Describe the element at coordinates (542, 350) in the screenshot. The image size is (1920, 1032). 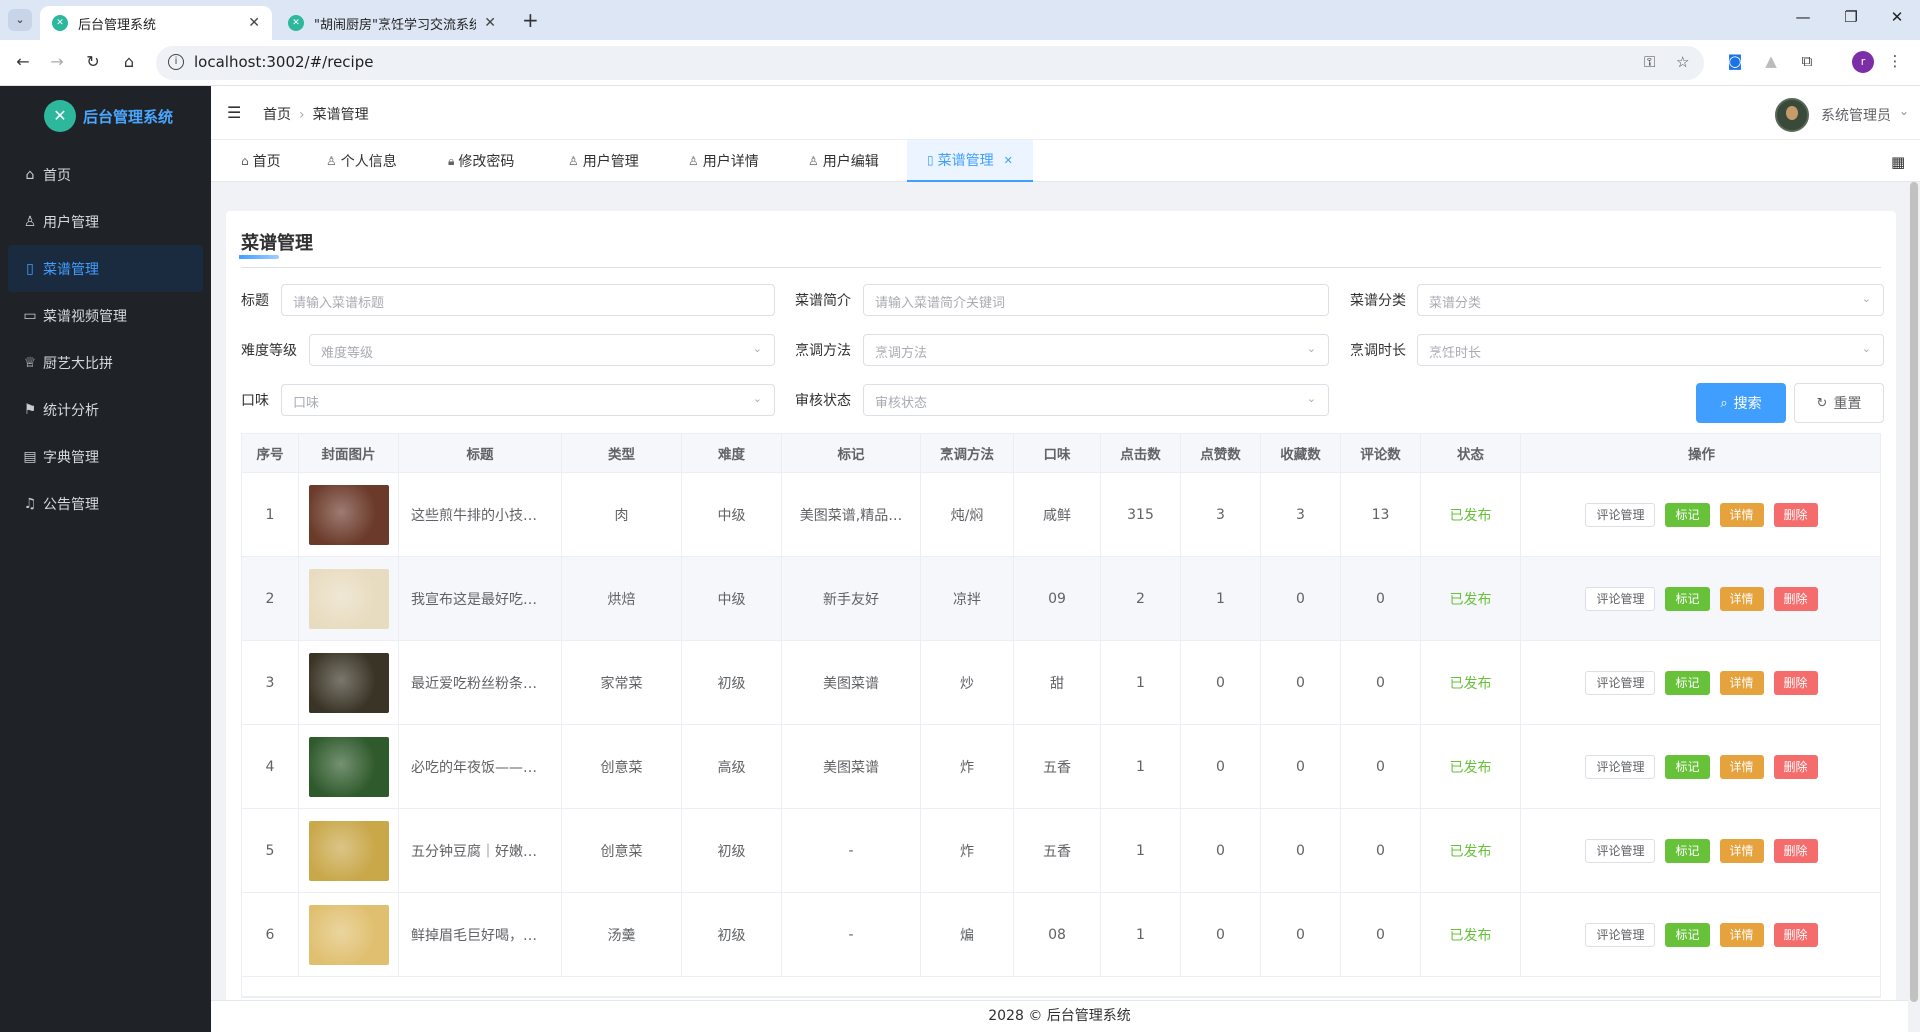
I see `difficulty-select: 难度等级 ⌄` at that location.